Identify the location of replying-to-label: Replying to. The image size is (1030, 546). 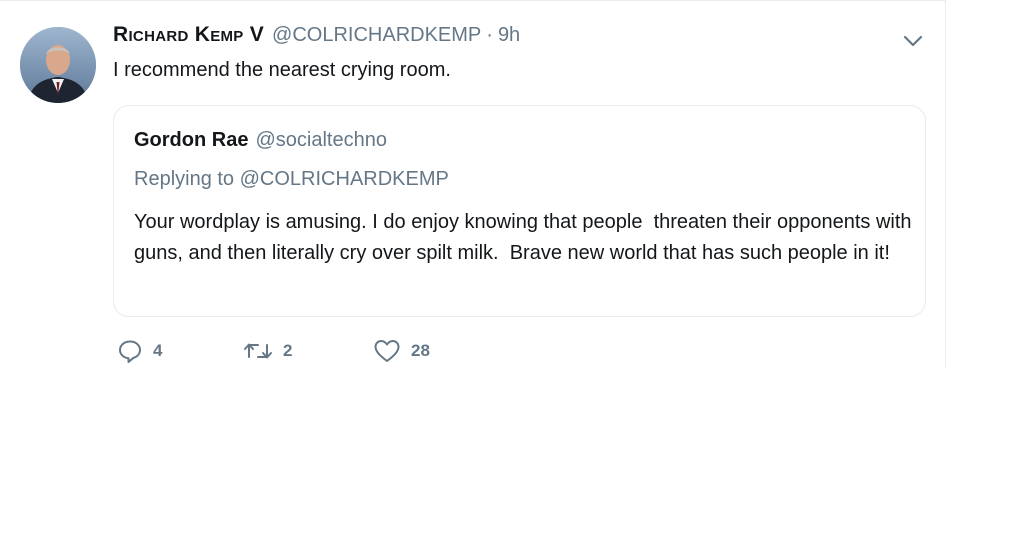
(184, 179).